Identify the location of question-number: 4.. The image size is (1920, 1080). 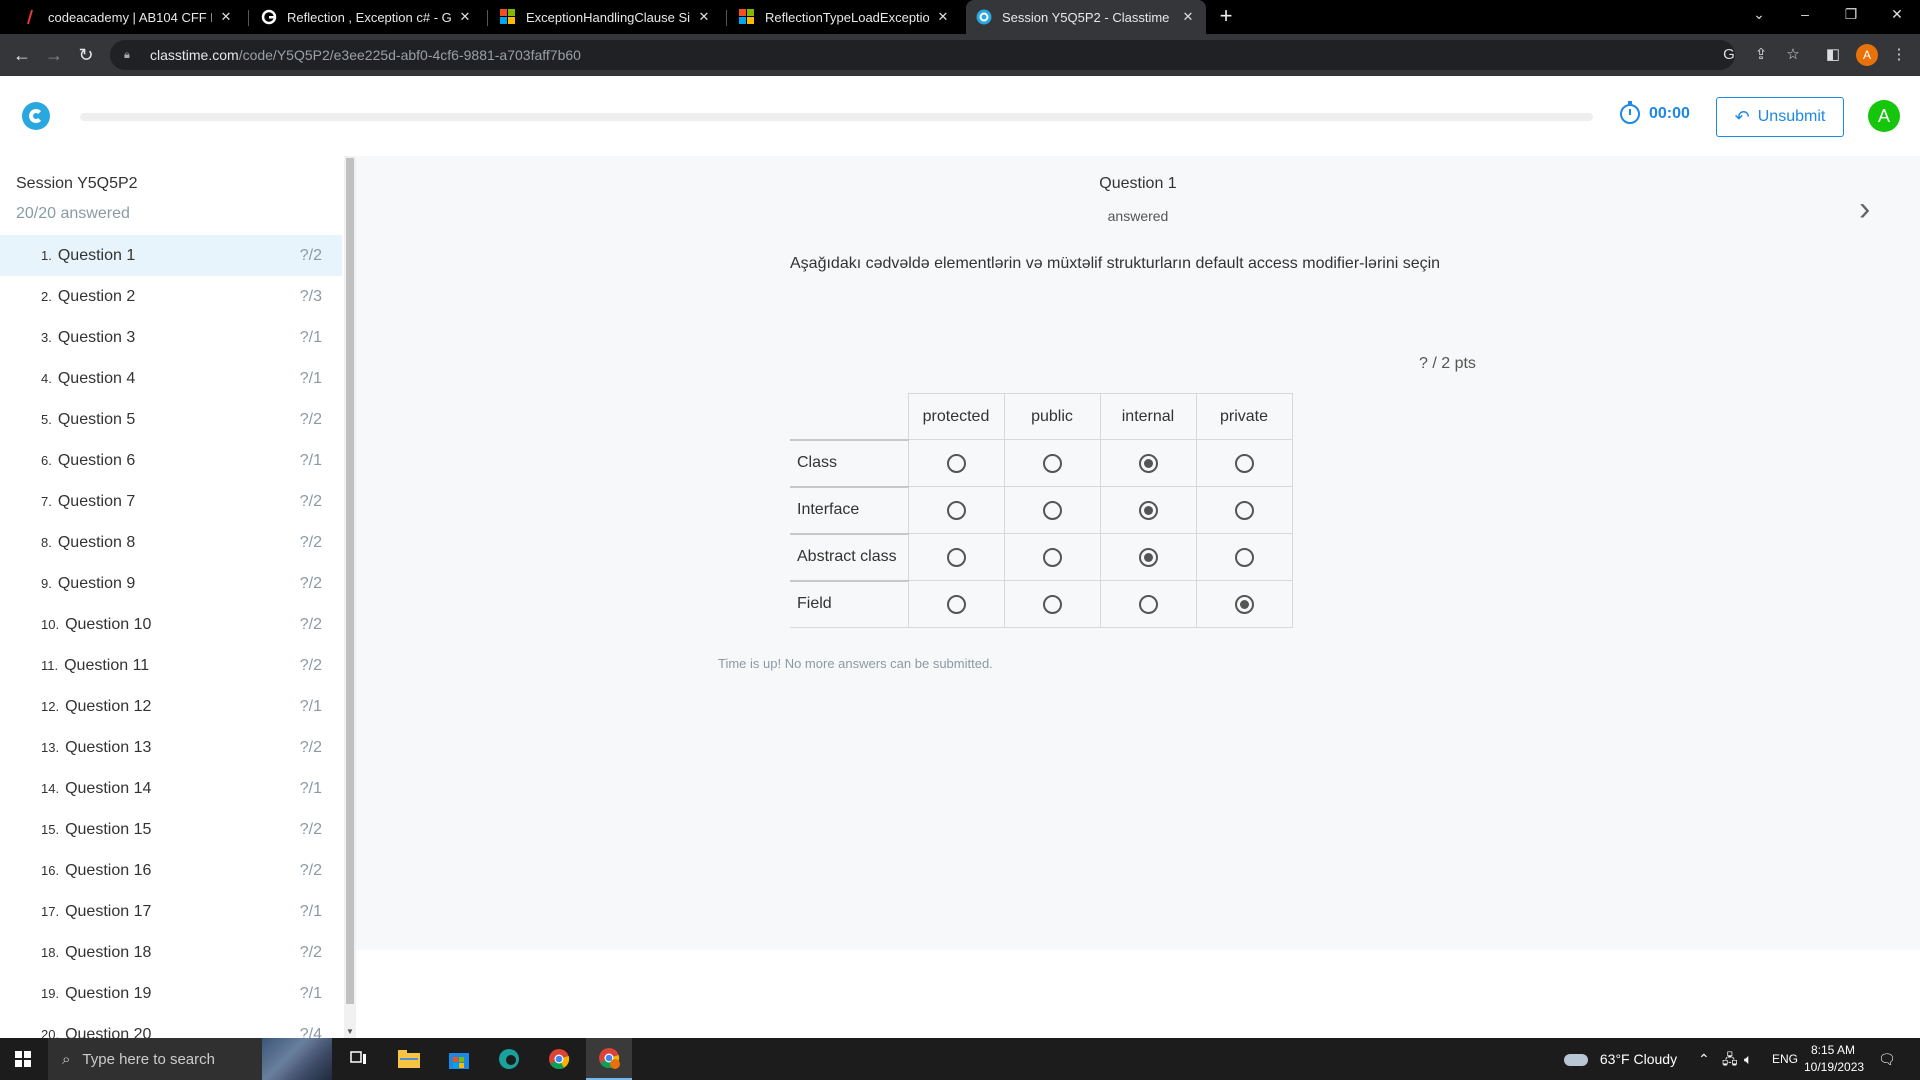
(46, 378).